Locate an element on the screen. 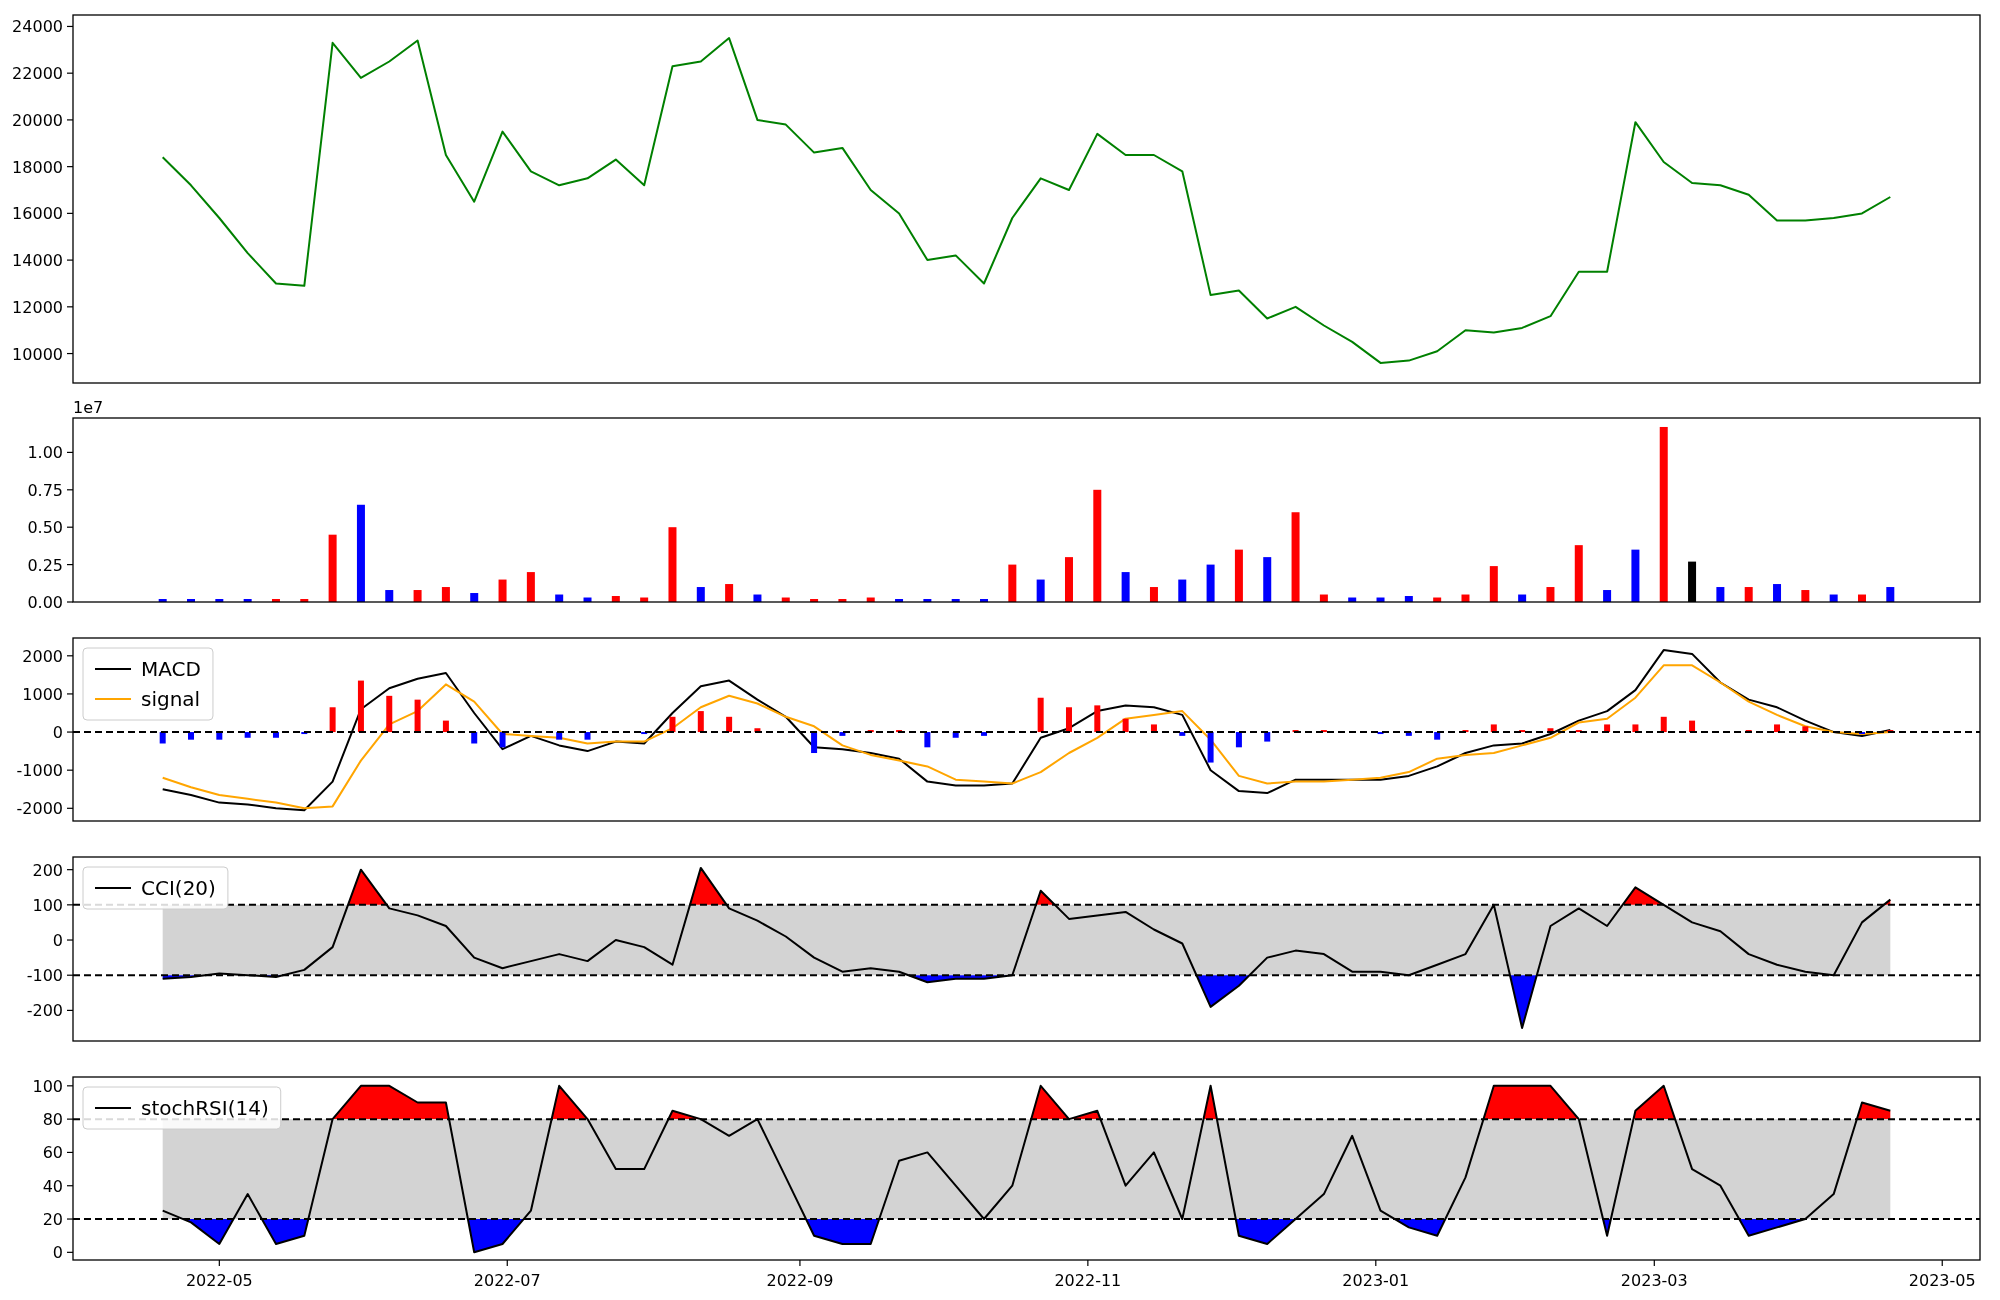  tick-label: 200 is located at coordinates (47, 870).